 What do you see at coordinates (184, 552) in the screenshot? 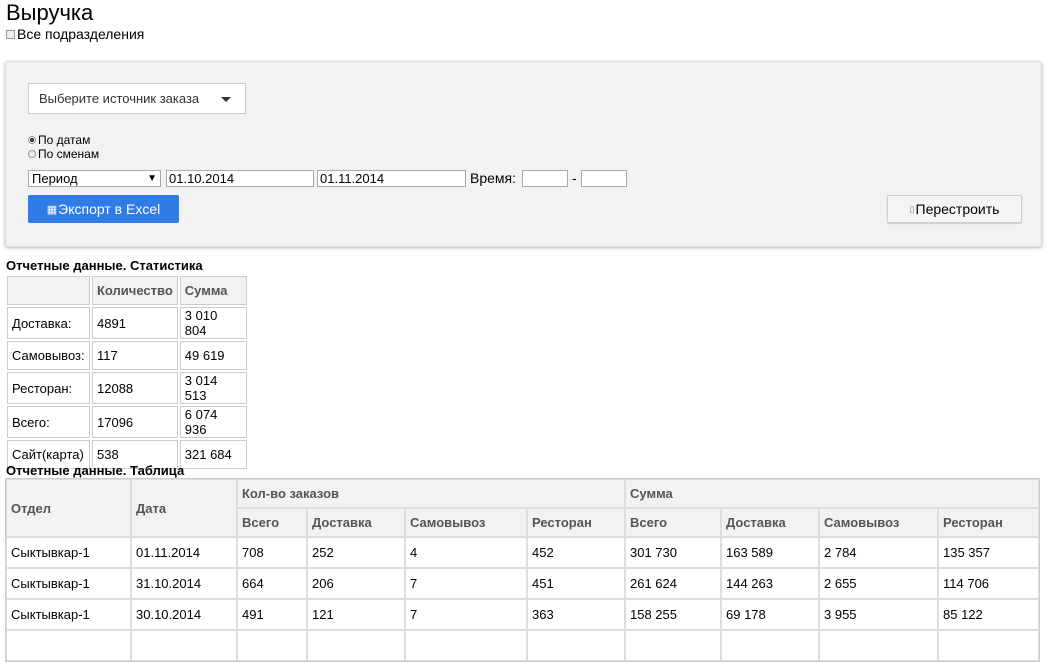
I see `table-cell: 01.11.2014` at bounding box center [184, 552].